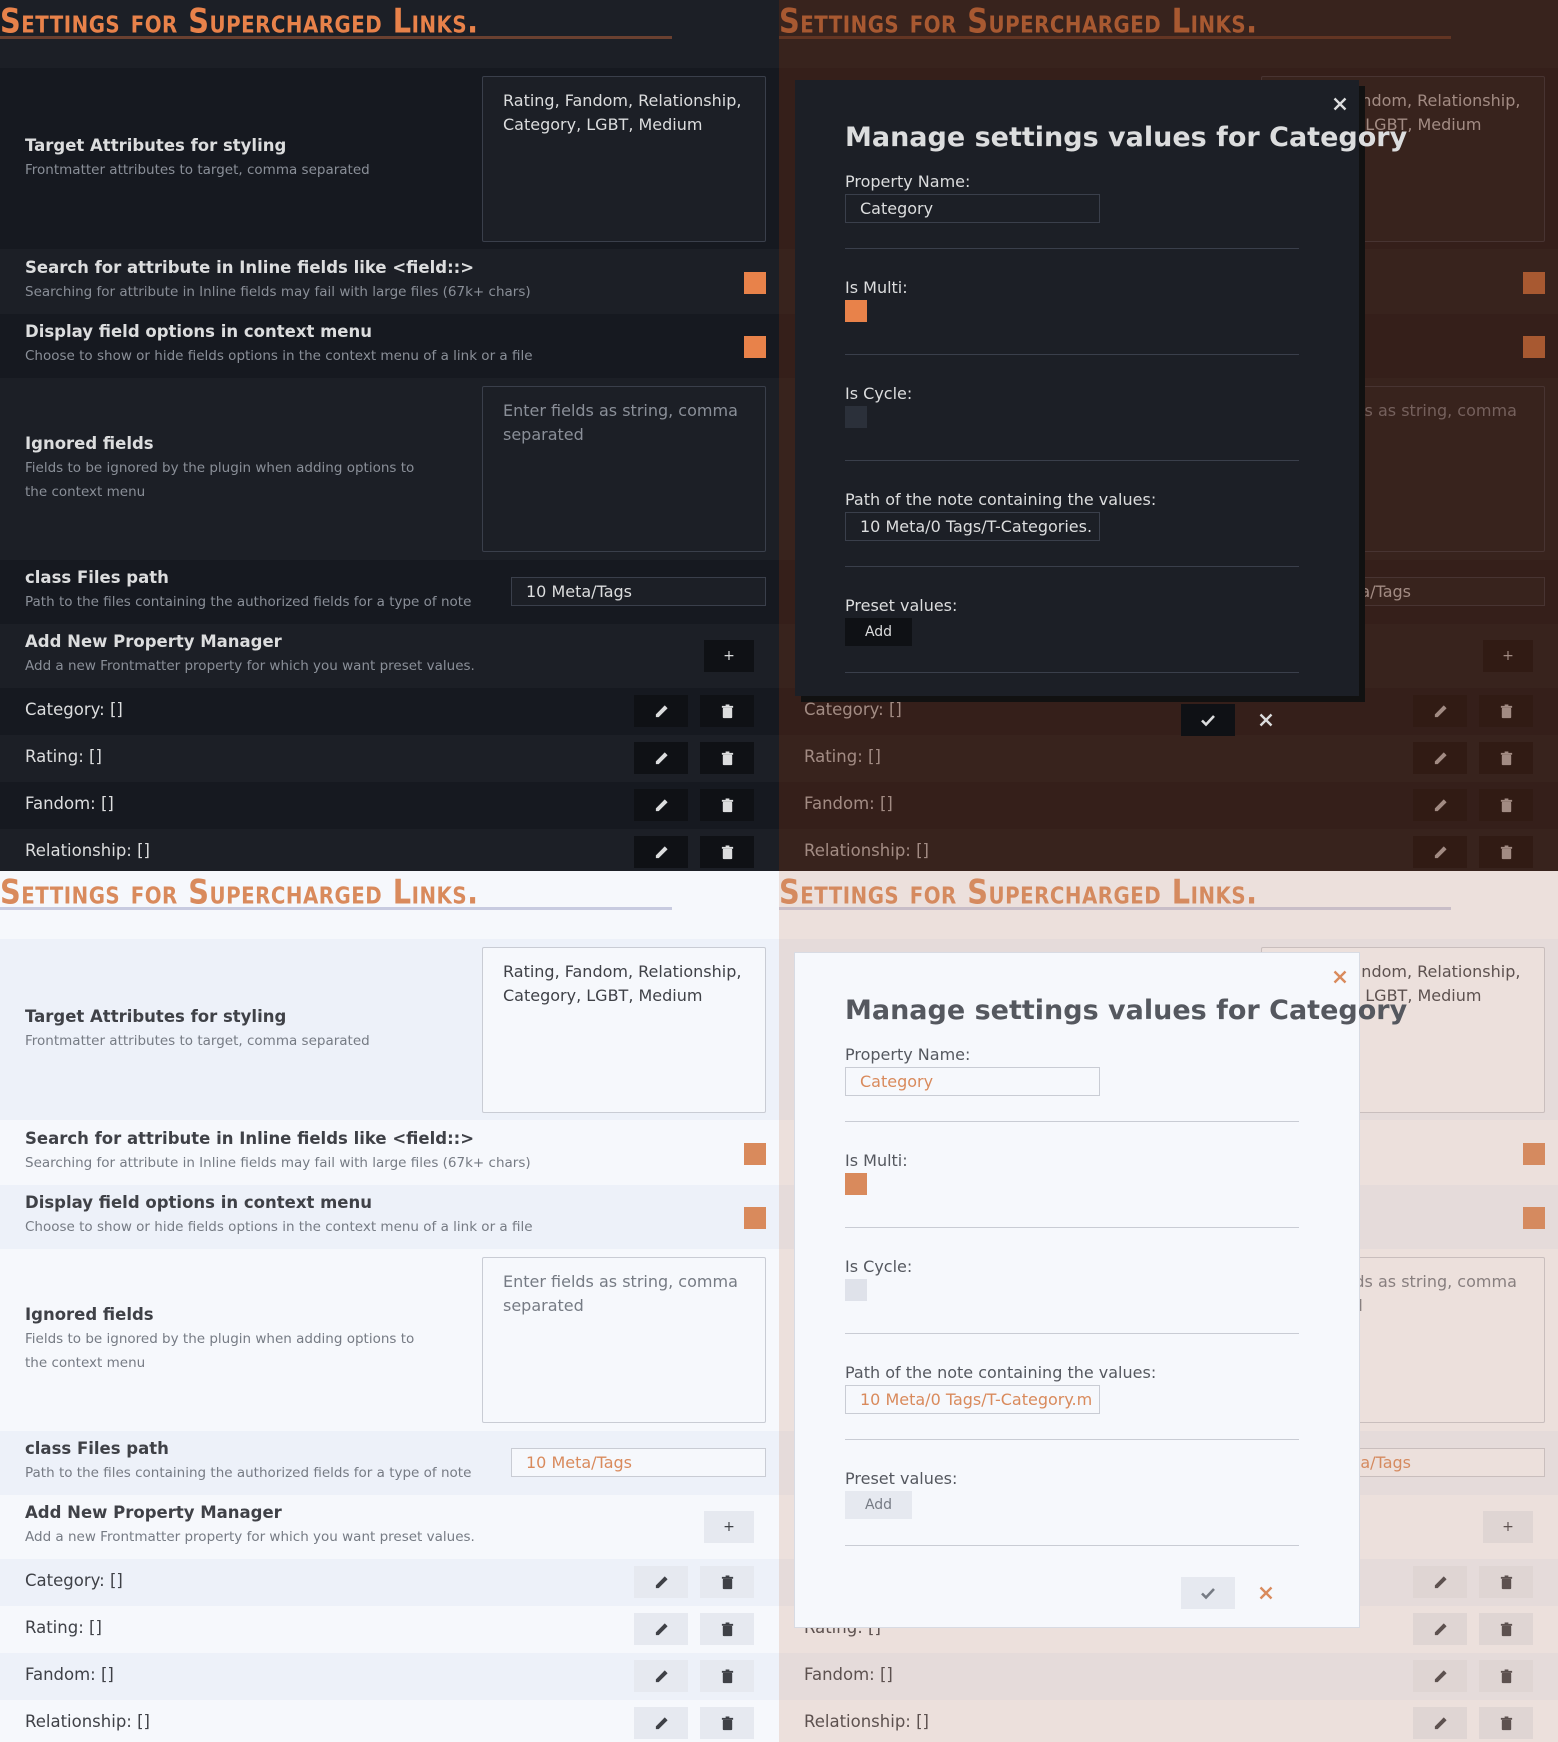 The width and height of the screenshot is (1558, 1742). What do you see at coordinates (879, 393) in the screenshot?
I see `is-cycle-label: Is Cycle:` at bounding box center [879, 393].